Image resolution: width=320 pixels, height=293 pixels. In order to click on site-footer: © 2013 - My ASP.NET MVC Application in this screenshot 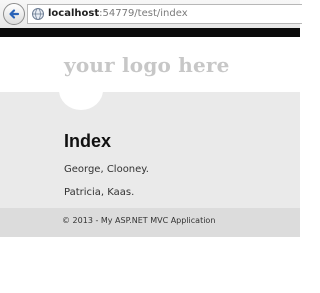, I will do `click(150, 222)`.